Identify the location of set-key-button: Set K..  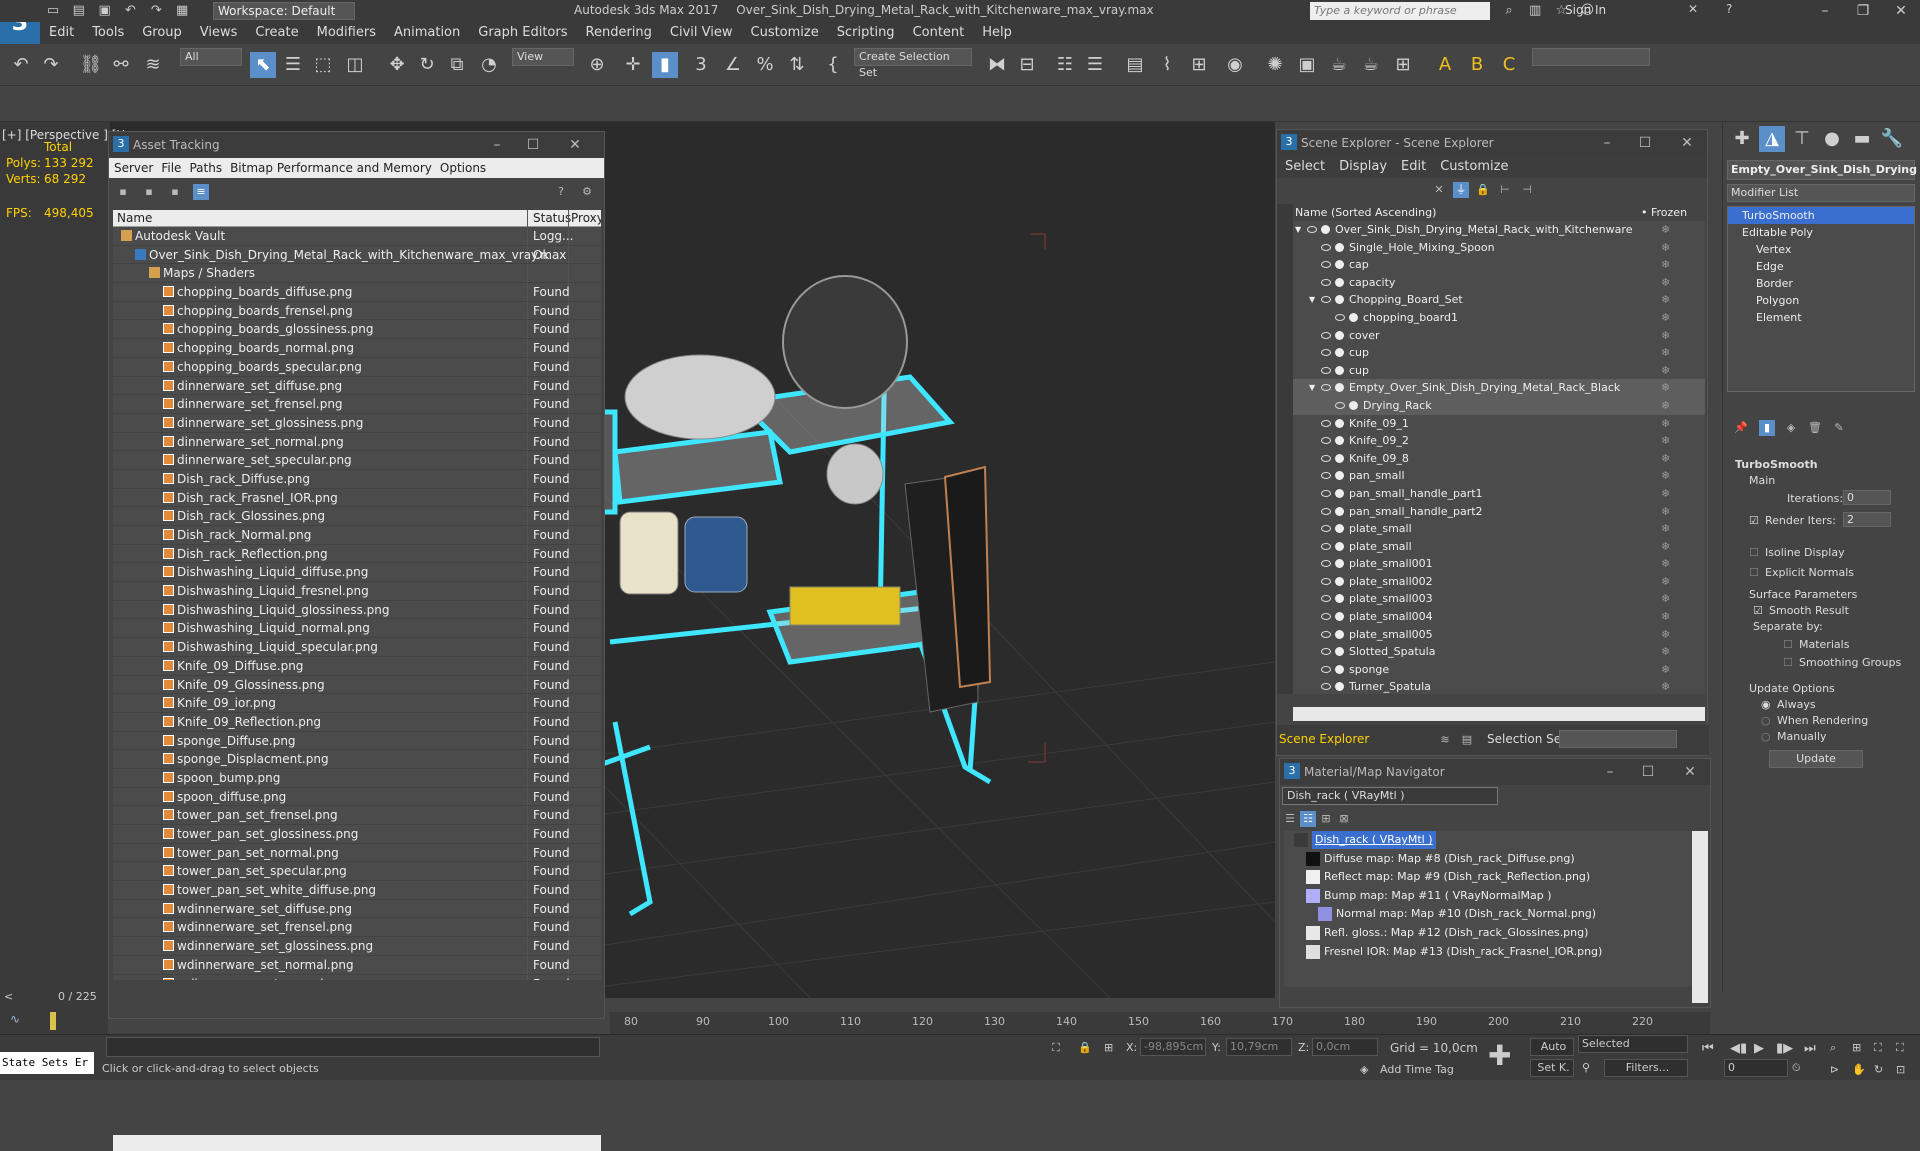
(1552, 1068).